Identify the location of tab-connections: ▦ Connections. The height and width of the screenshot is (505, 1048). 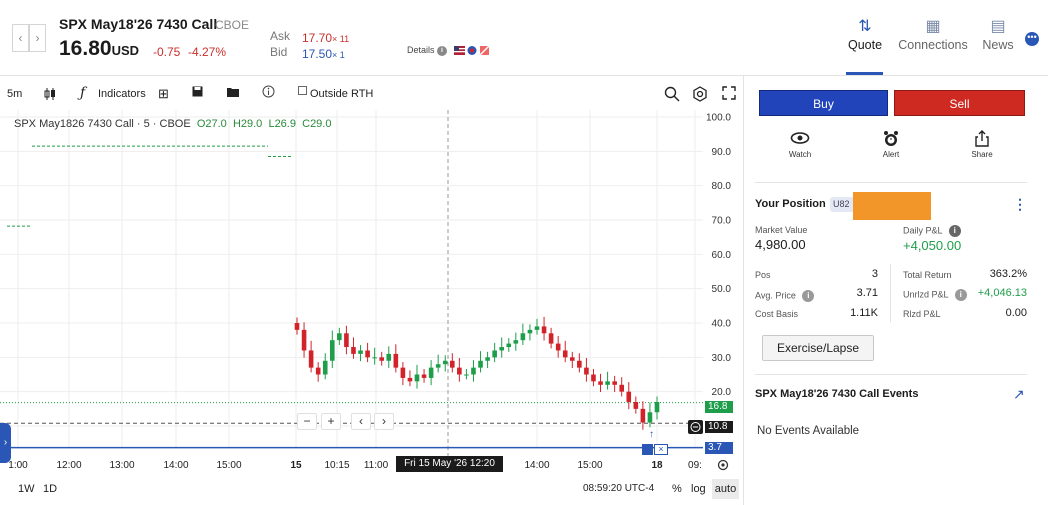
(933, 34).